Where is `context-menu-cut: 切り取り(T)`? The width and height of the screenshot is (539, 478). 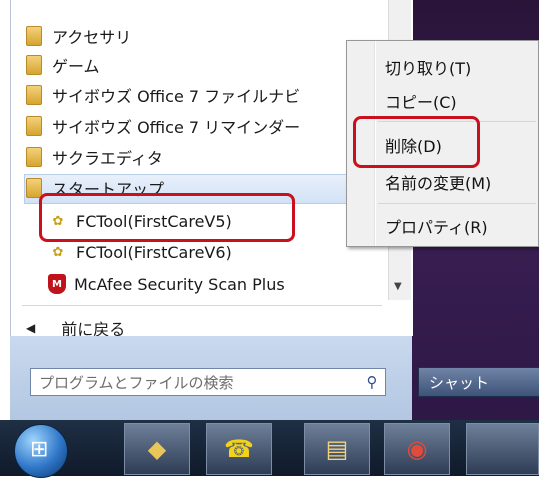 context-menu-cut: 切り取り(T) is located at coordinates (428, 67).